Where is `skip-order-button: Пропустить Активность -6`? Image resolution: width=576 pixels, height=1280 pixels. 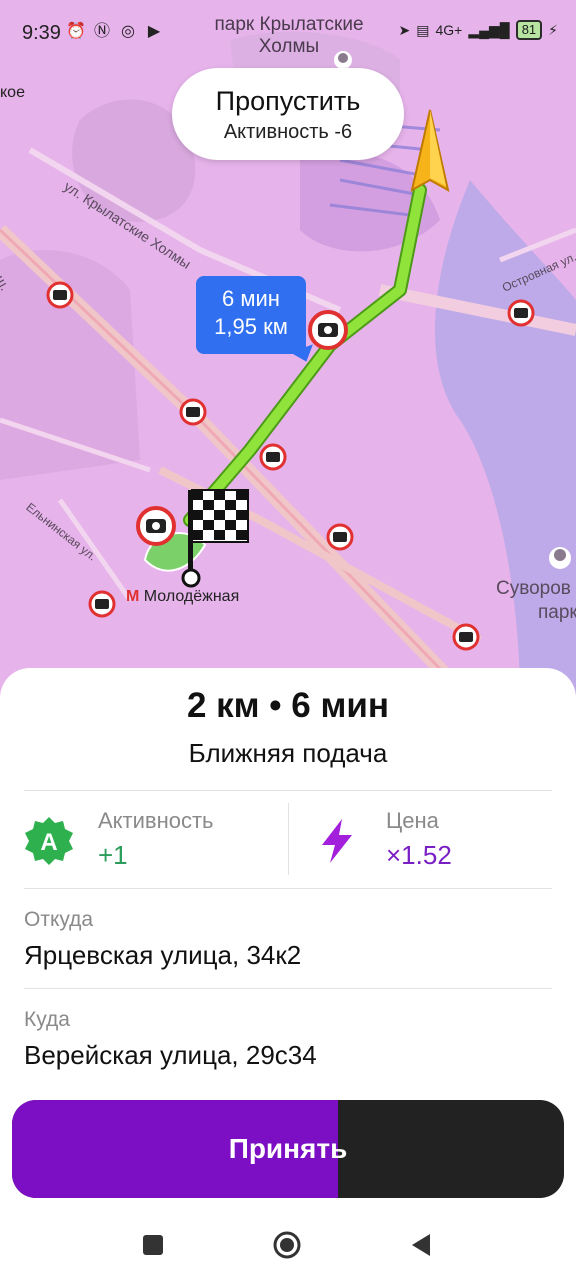 skip-order-button: Пропустить Активность -6 is located at coordinates (288, 114).